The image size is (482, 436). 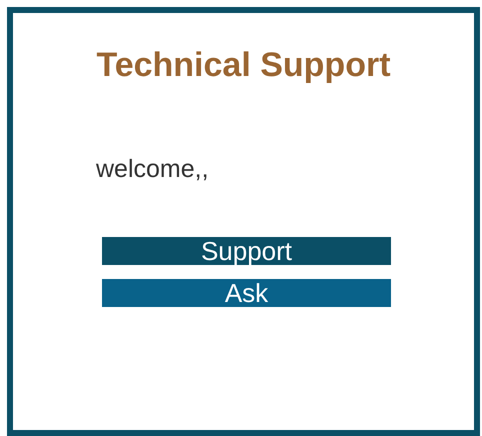 What do you see at coordinates (153, 169) in the screenshot?
I see `greeting-text: welcome,,` at bounding box center [153, 169].